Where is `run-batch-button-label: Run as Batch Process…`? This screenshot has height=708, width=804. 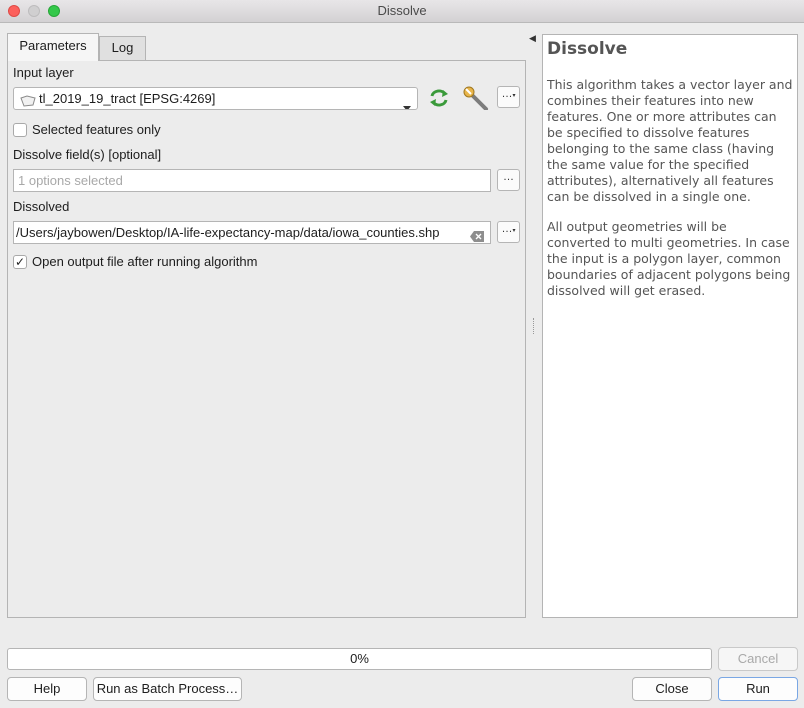 run-batch-button-label: Run as Batch Process… is located at coordinates (167, 688).